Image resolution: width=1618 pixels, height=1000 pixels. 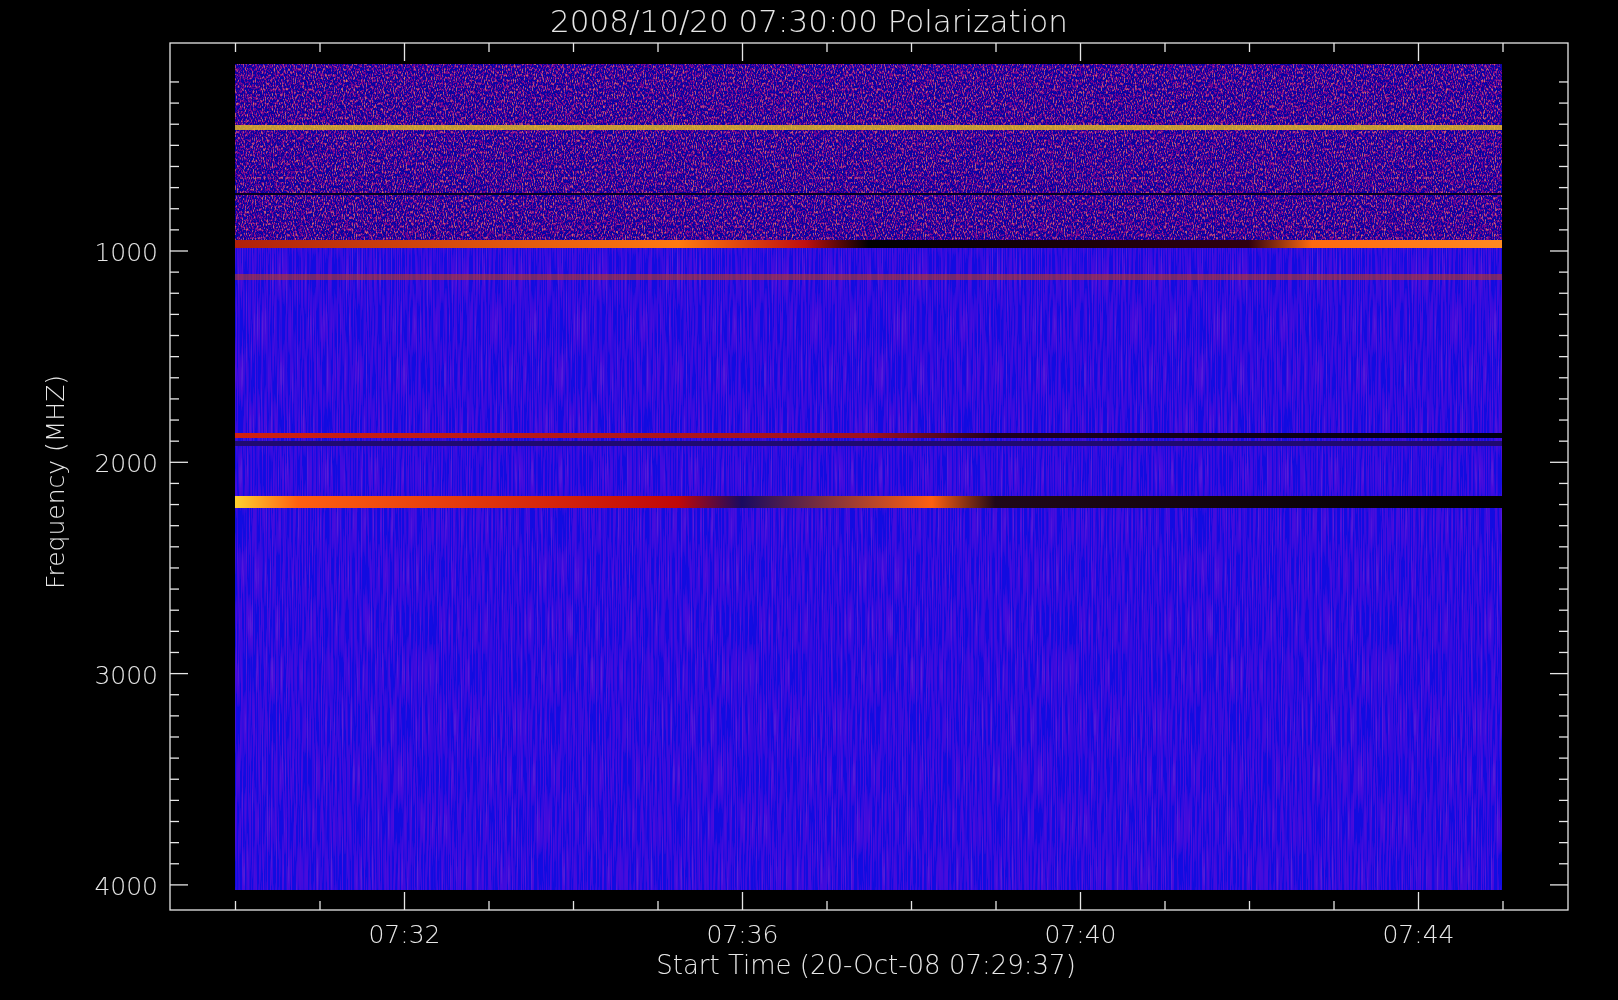 I want to click on y-tick-label: 4000, so click(x=126, y=886).